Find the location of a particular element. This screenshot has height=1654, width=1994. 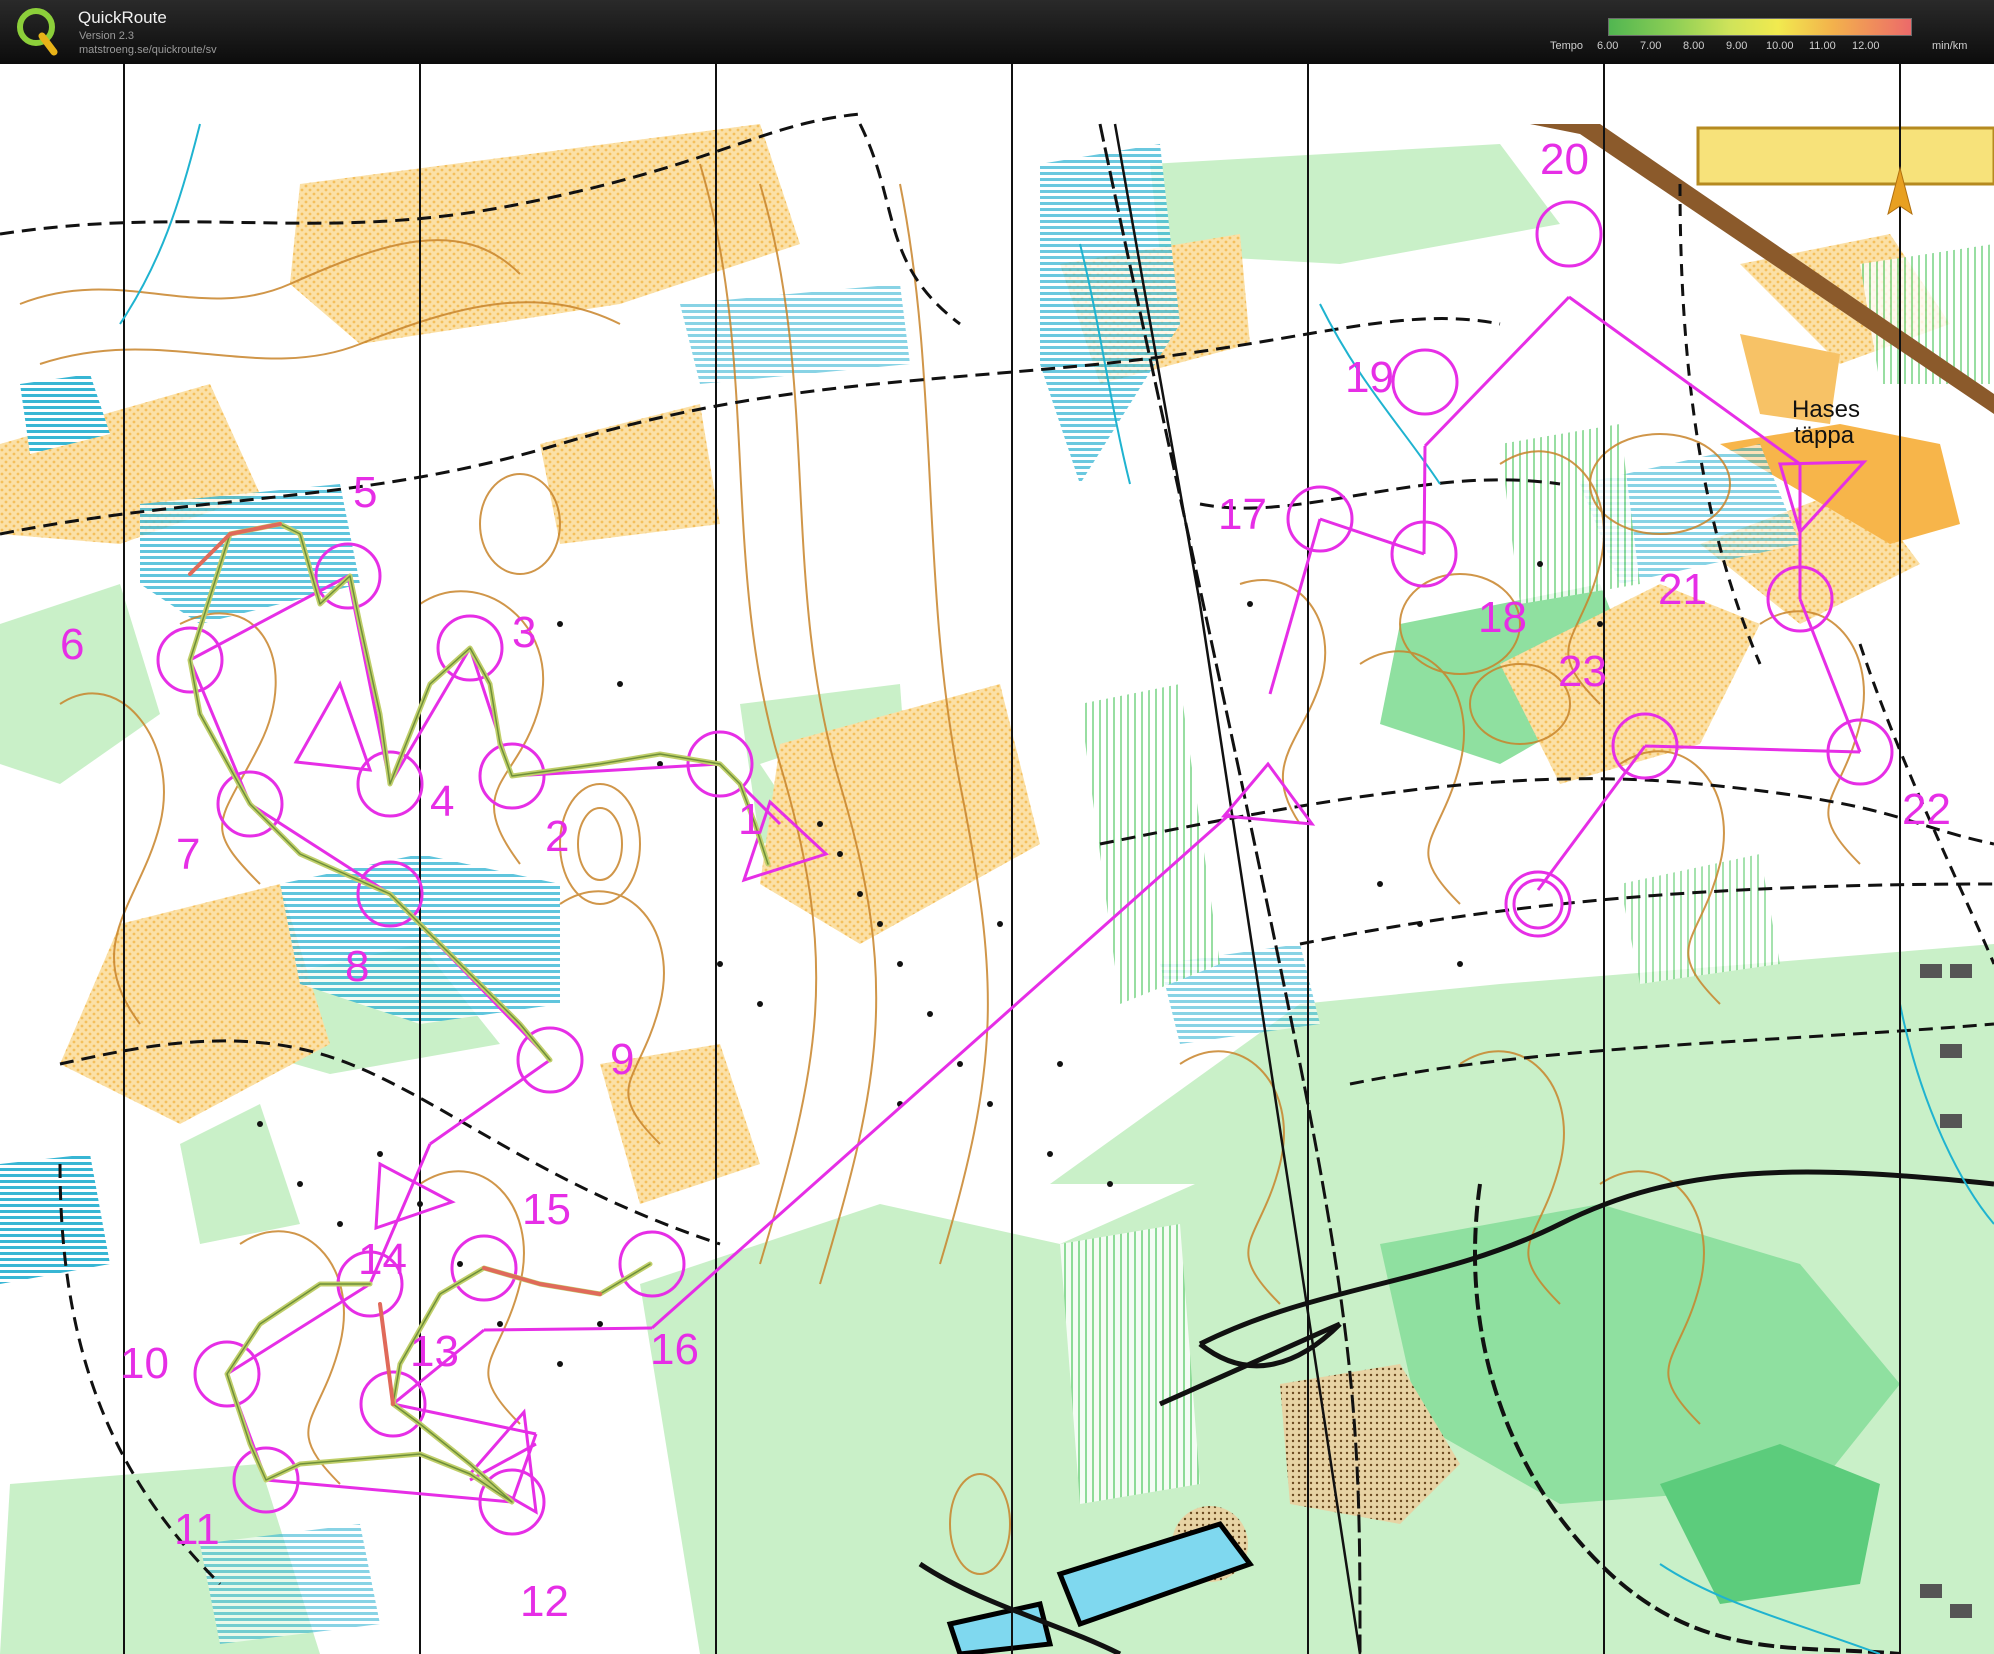

control-number-13: 13 is located at coordinates (434, 1351).